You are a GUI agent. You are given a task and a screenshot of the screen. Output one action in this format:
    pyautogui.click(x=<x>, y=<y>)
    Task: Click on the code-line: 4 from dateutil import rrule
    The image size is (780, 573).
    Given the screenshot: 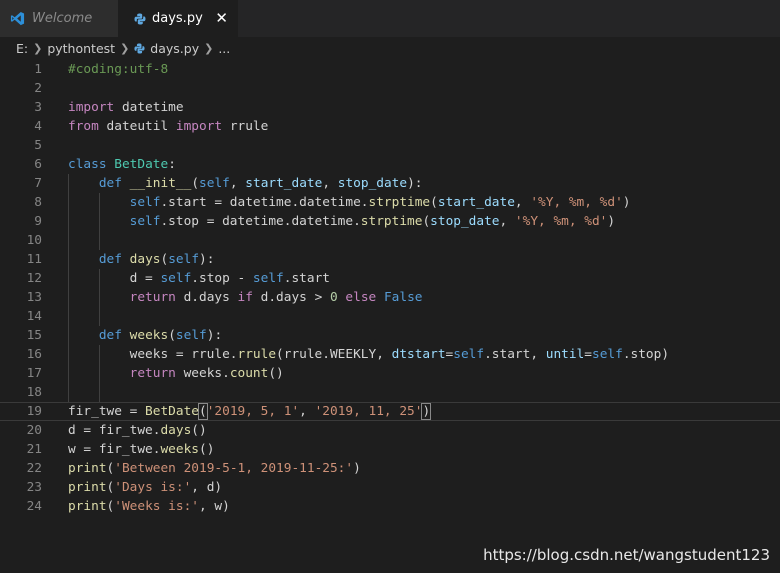 What is the action you would take?
    pyautogui.click(x=390, y=126)
    